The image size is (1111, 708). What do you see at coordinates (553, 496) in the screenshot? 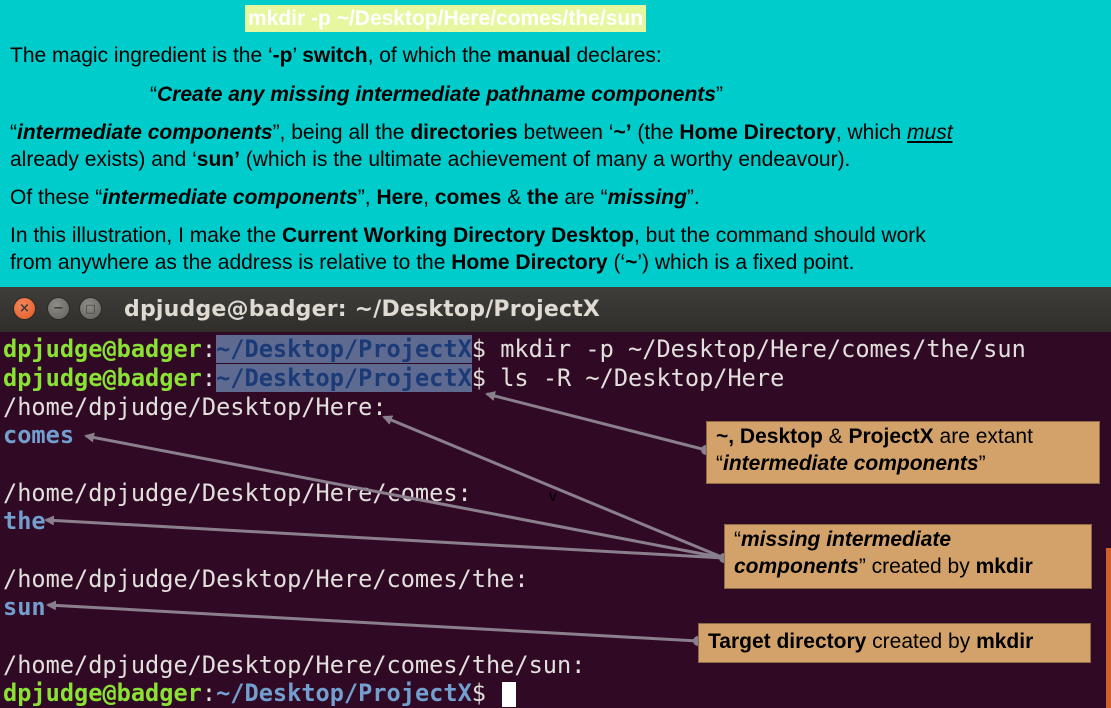
I see `stray-mark: v` at bounding box center [553, 496].